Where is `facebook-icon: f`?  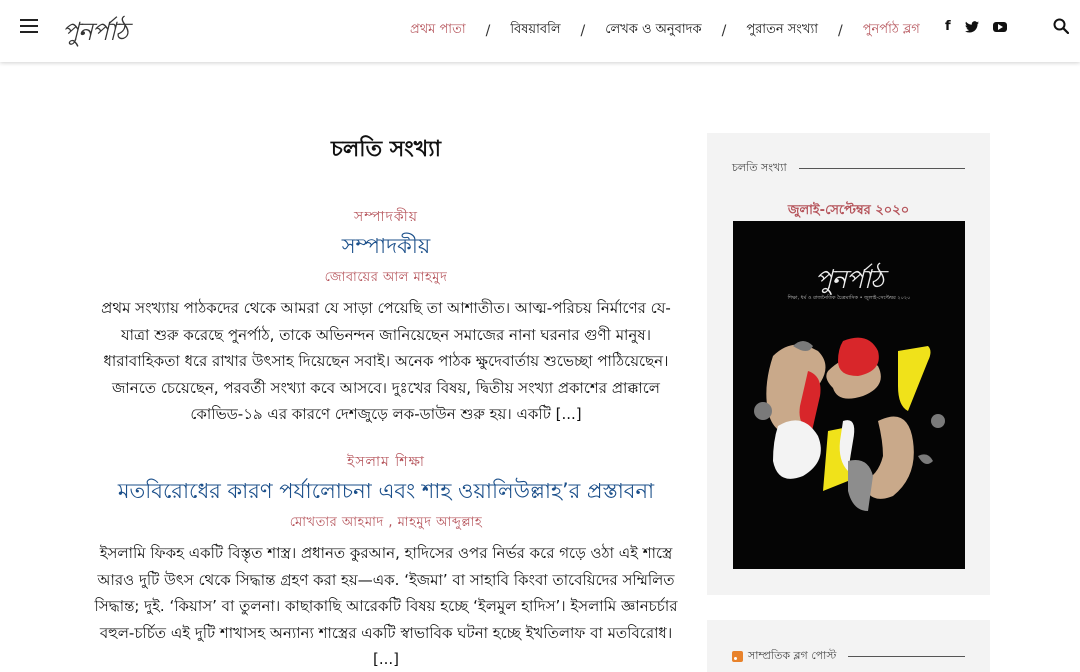
facebook-icon: f is located at coordinates (948, 26).